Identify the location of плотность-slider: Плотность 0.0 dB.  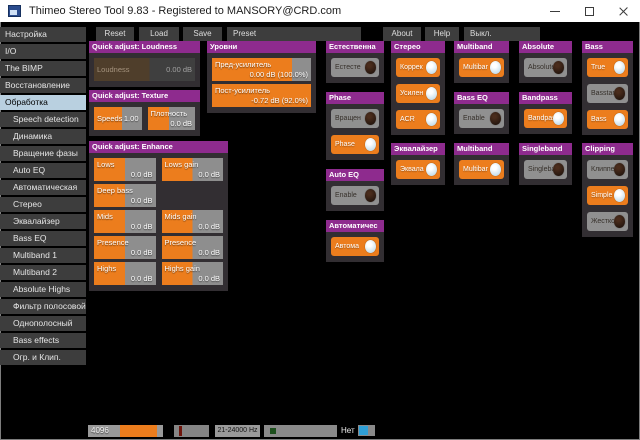
(171, 118).